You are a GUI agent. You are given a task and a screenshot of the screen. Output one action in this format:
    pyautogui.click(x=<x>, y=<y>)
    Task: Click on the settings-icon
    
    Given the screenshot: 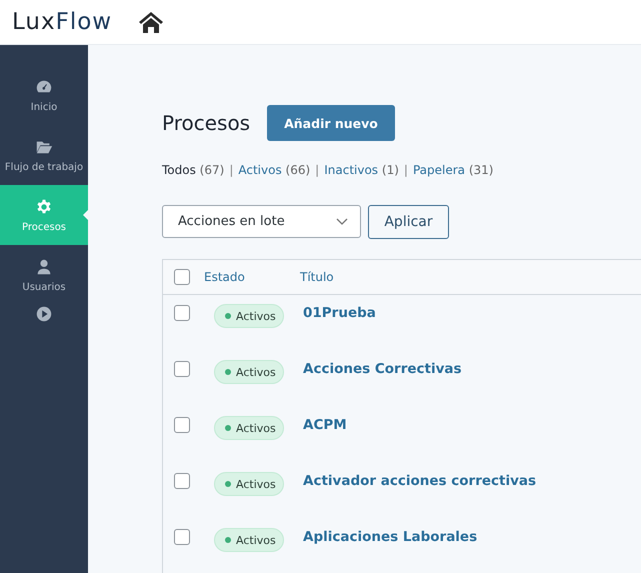 What is the action you would take?
    pyautogui.click(x=44, y=207)
    